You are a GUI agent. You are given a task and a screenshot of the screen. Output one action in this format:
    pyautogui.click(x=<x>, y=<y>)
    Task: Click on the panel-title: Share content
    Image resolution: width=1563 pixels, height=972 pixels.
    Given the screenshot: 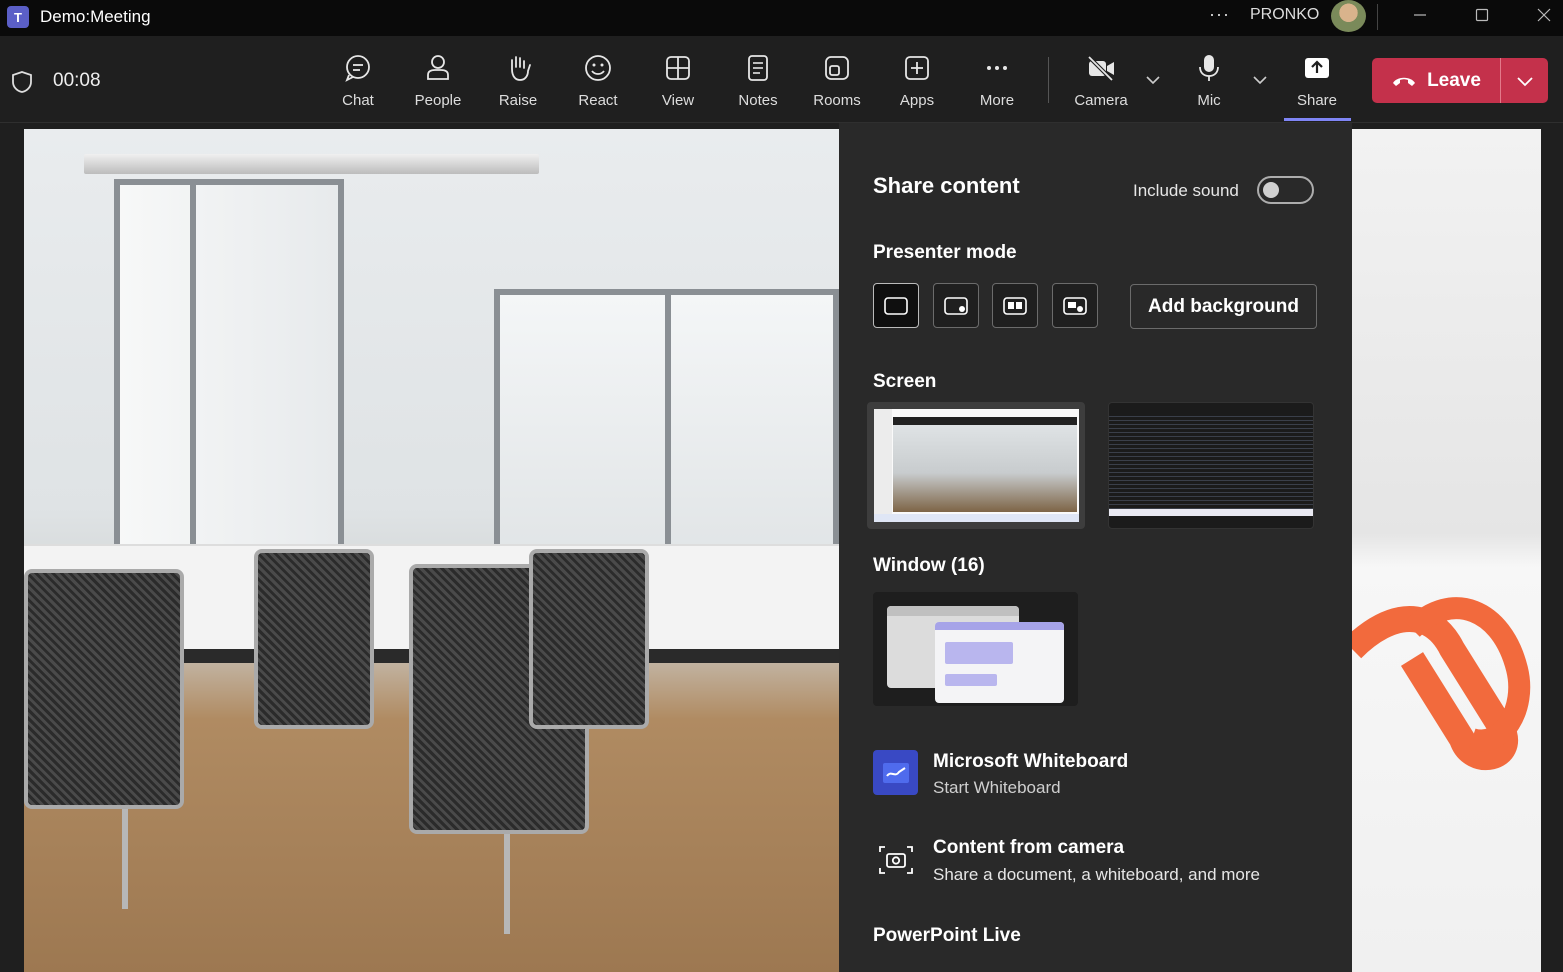 What is the action you would take?
    pyautogui.click(x=946, y=185)
    